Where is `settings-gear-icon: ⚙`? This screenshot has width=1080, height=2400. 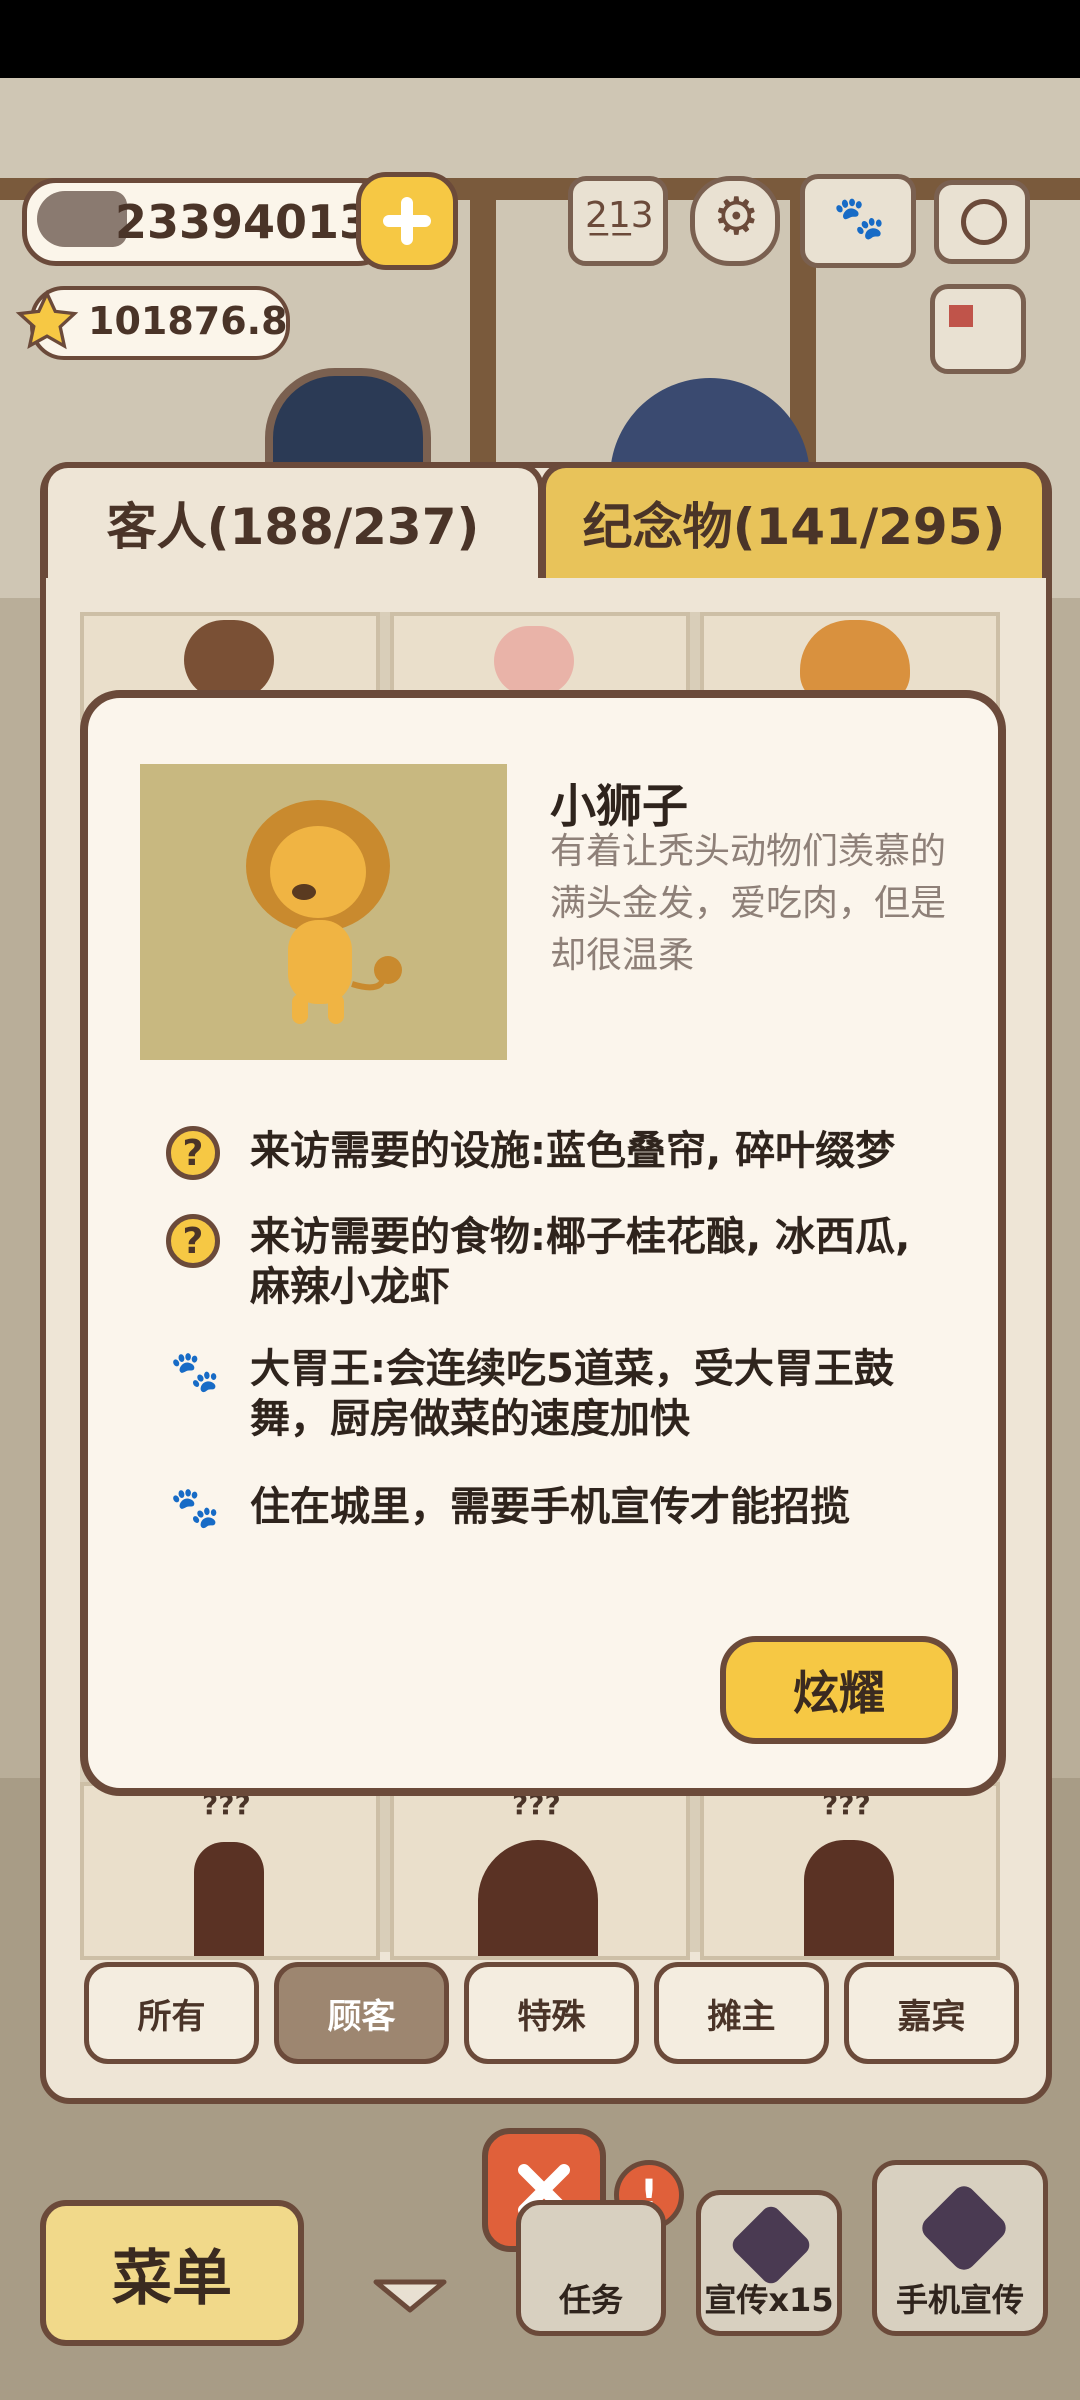
settings-gear-icon: ⚙ is located at coordinates (735, 221).